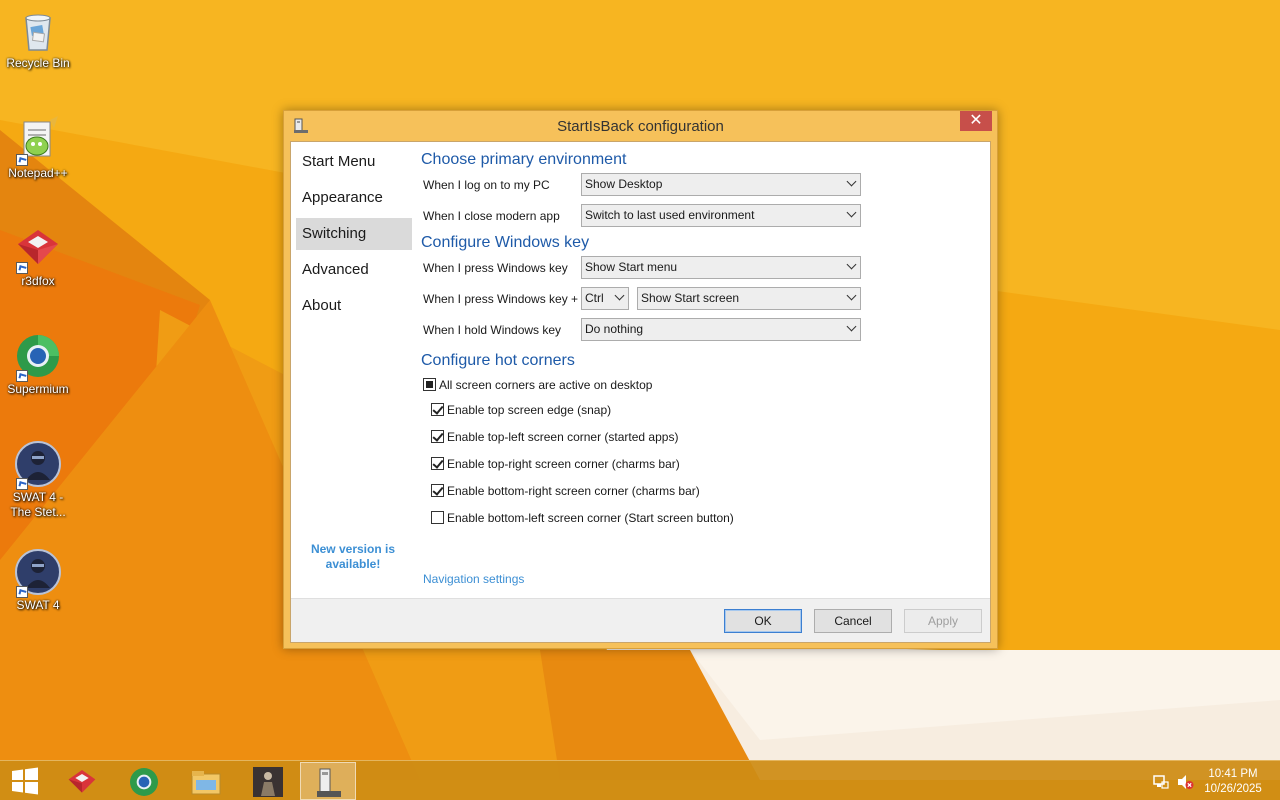 The width and height of the screenshot is (1280, 800). What do you see at coordinates (624, 184) in the screenshot?
I see `combo-value: Show Desktop` at bounding box center [624, 184].